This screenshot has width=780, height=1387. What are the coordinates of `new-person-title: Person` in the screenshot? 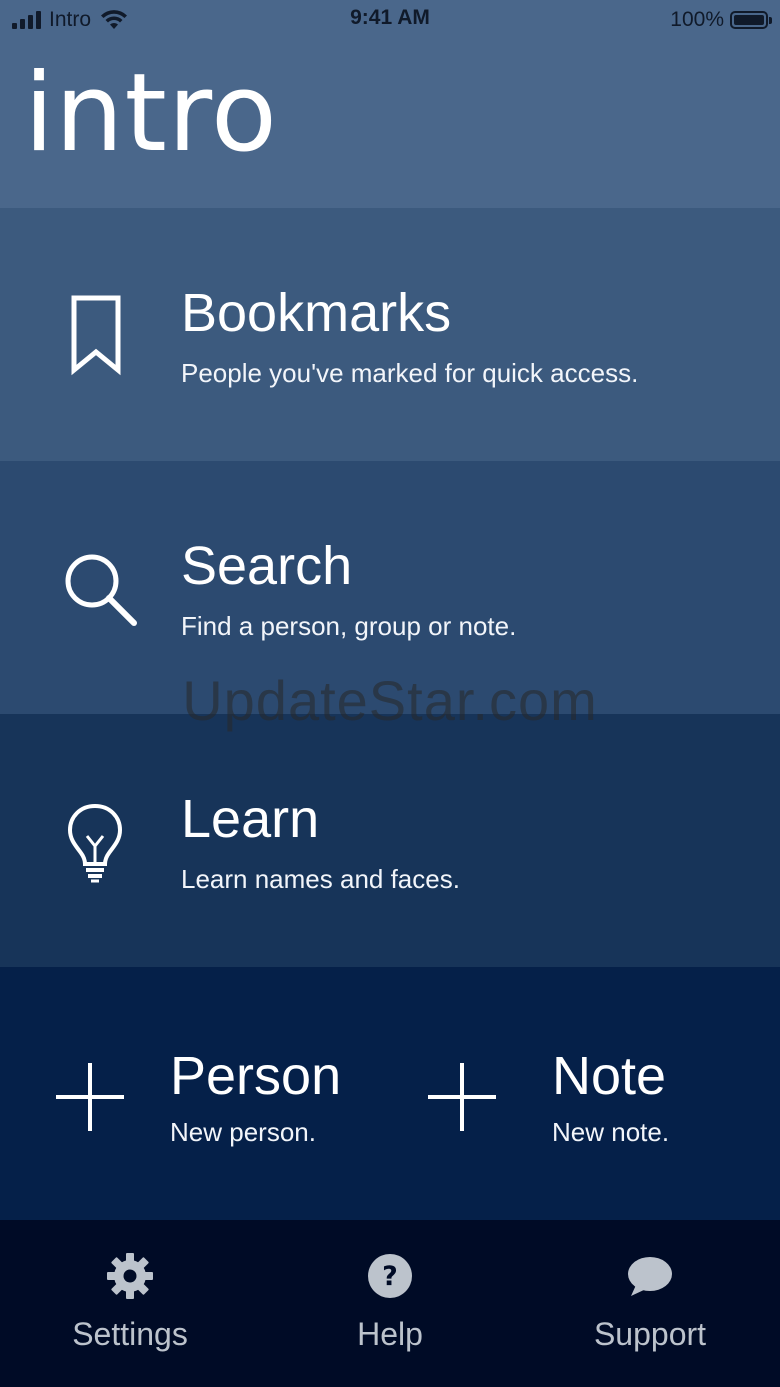 It's located at (256, 1076).